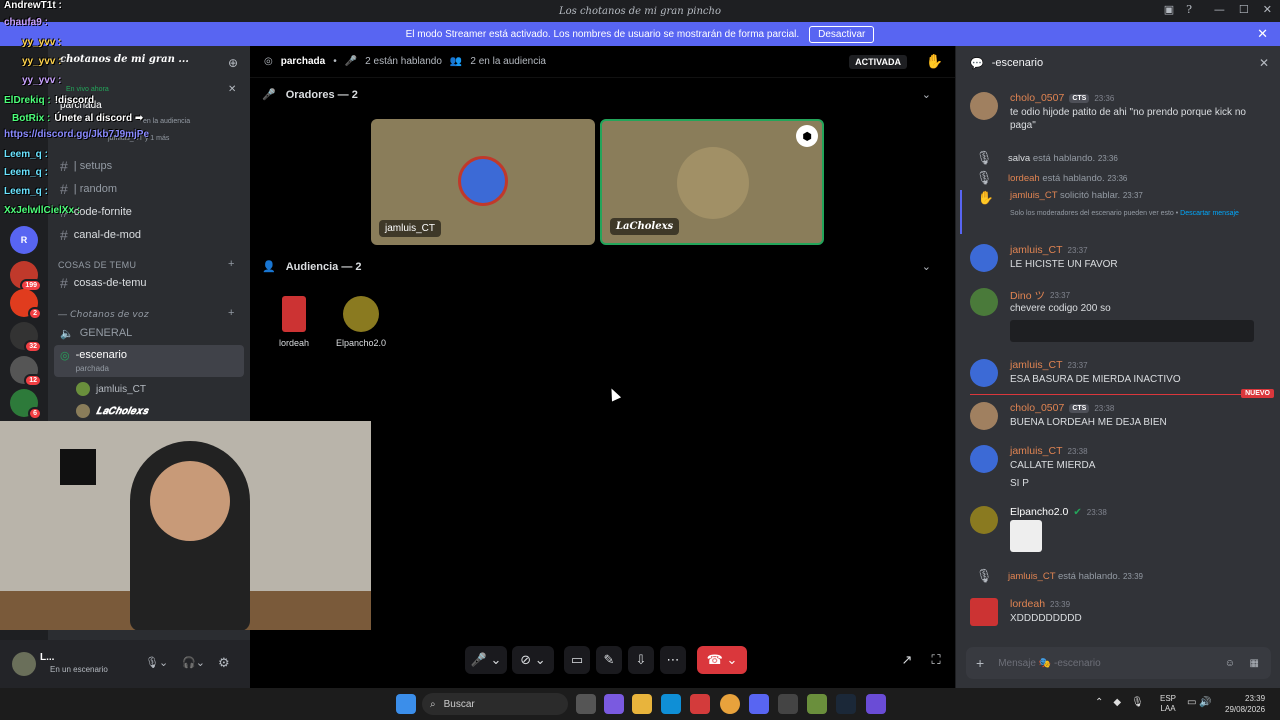  I want to click on stage-icon: ◎, so click(65, 356).